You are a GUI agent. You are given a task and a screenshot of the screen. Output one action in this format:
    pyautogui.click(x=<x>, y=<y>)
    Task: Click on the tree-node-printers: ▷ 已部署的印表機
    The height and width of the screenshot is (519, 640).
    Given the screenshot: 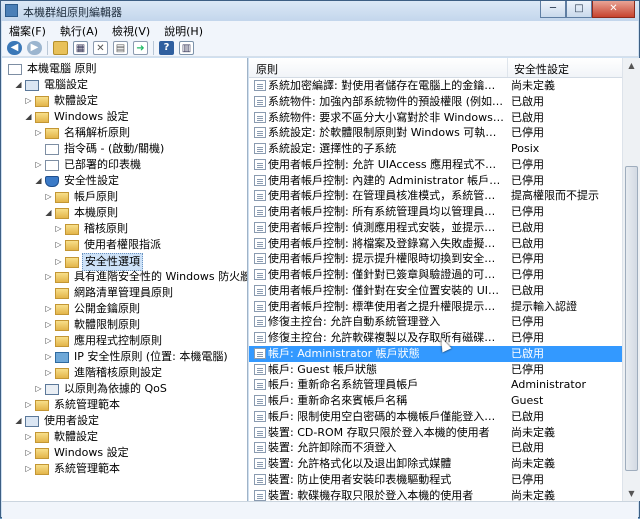 What is the action you would take?
    pyautogui.click(x=88, y=165)
    